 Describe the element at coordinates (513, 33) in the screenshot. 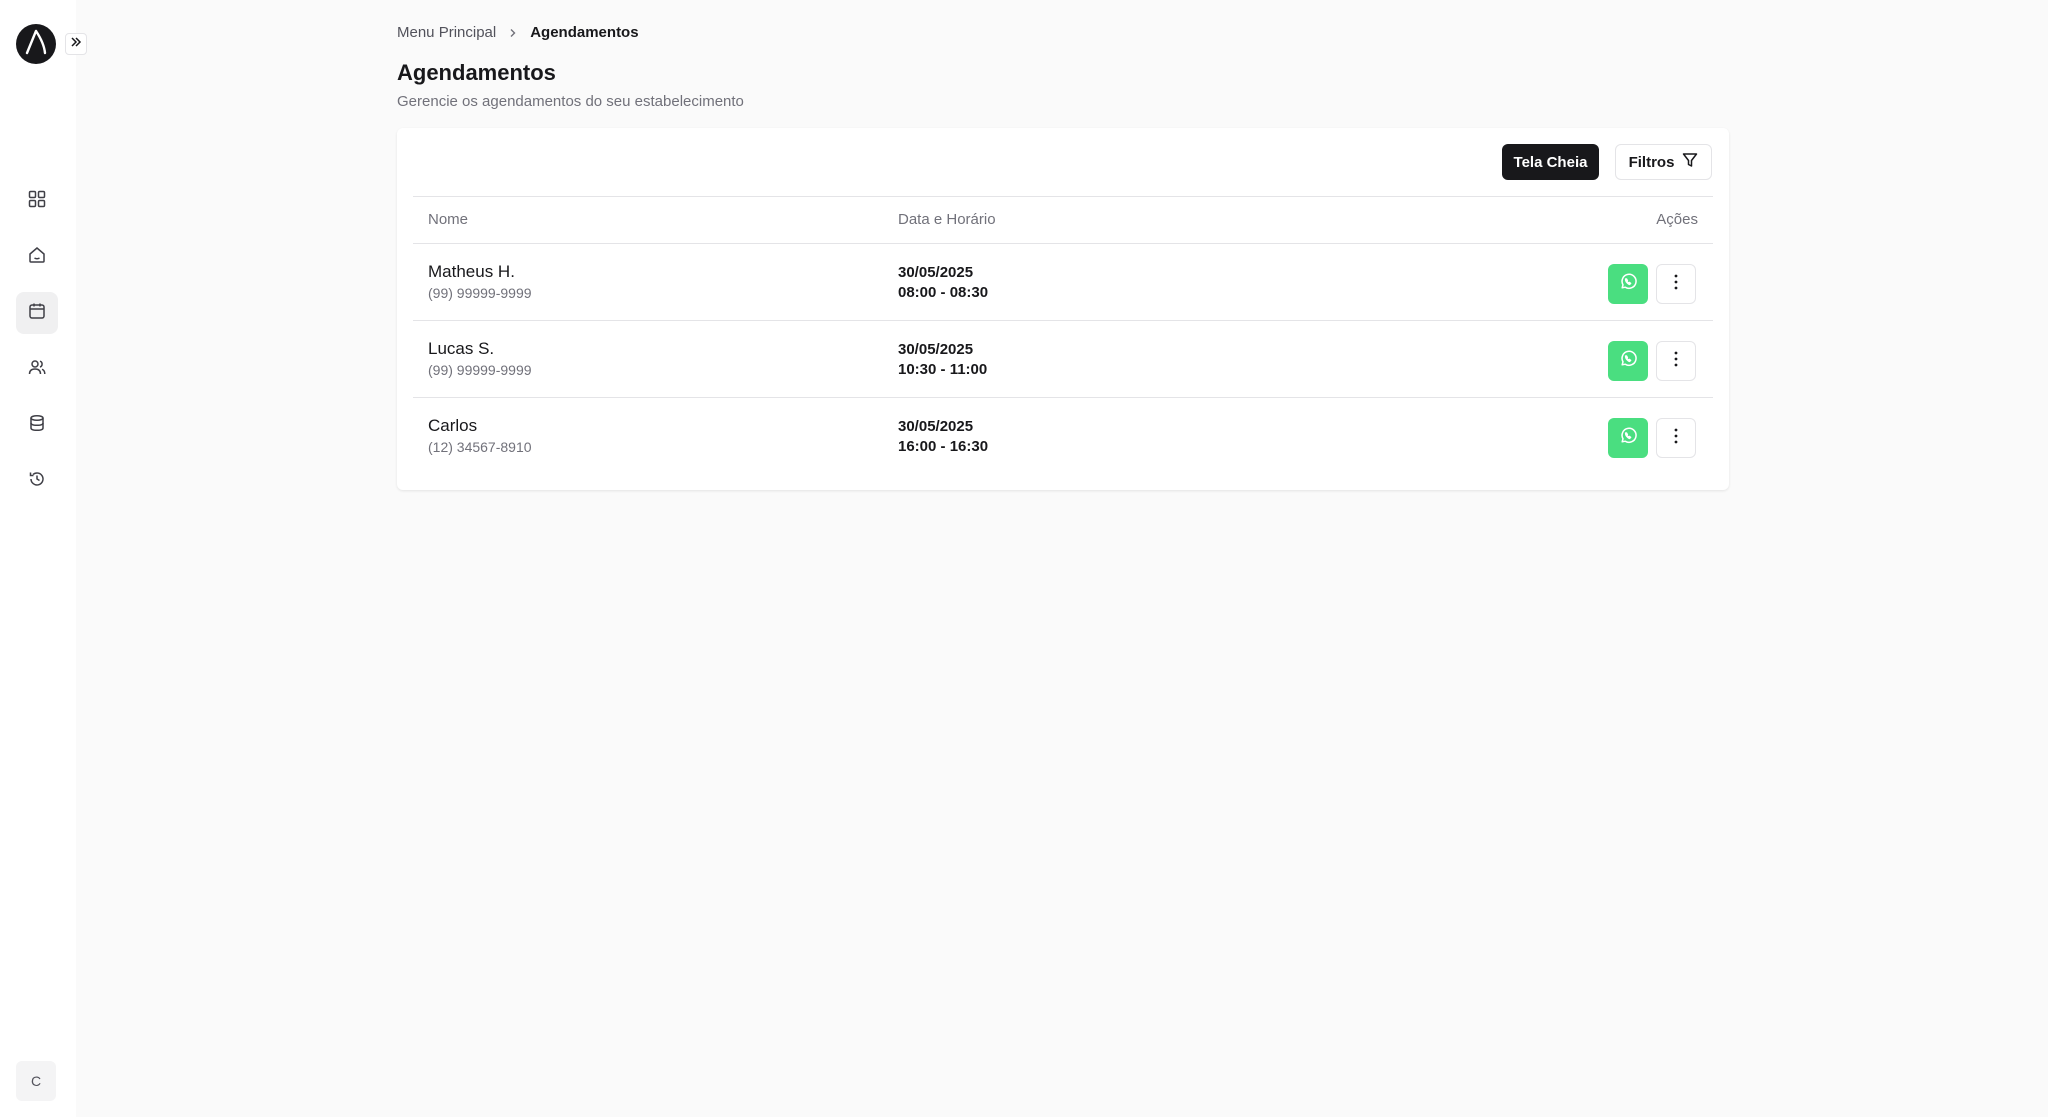

I see `chevron-right-icon` at that location.